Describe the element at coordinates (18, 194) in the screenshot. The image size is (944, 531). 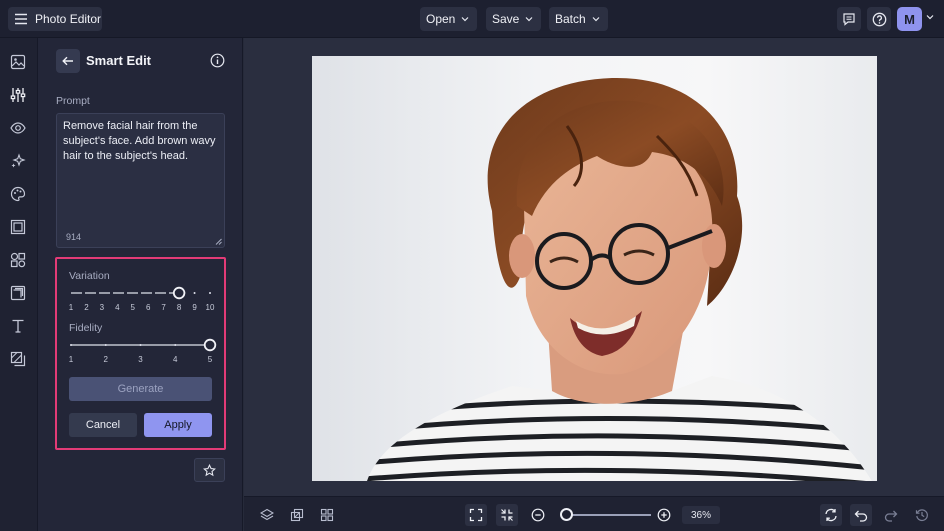
I see `palette-icon` at that location.